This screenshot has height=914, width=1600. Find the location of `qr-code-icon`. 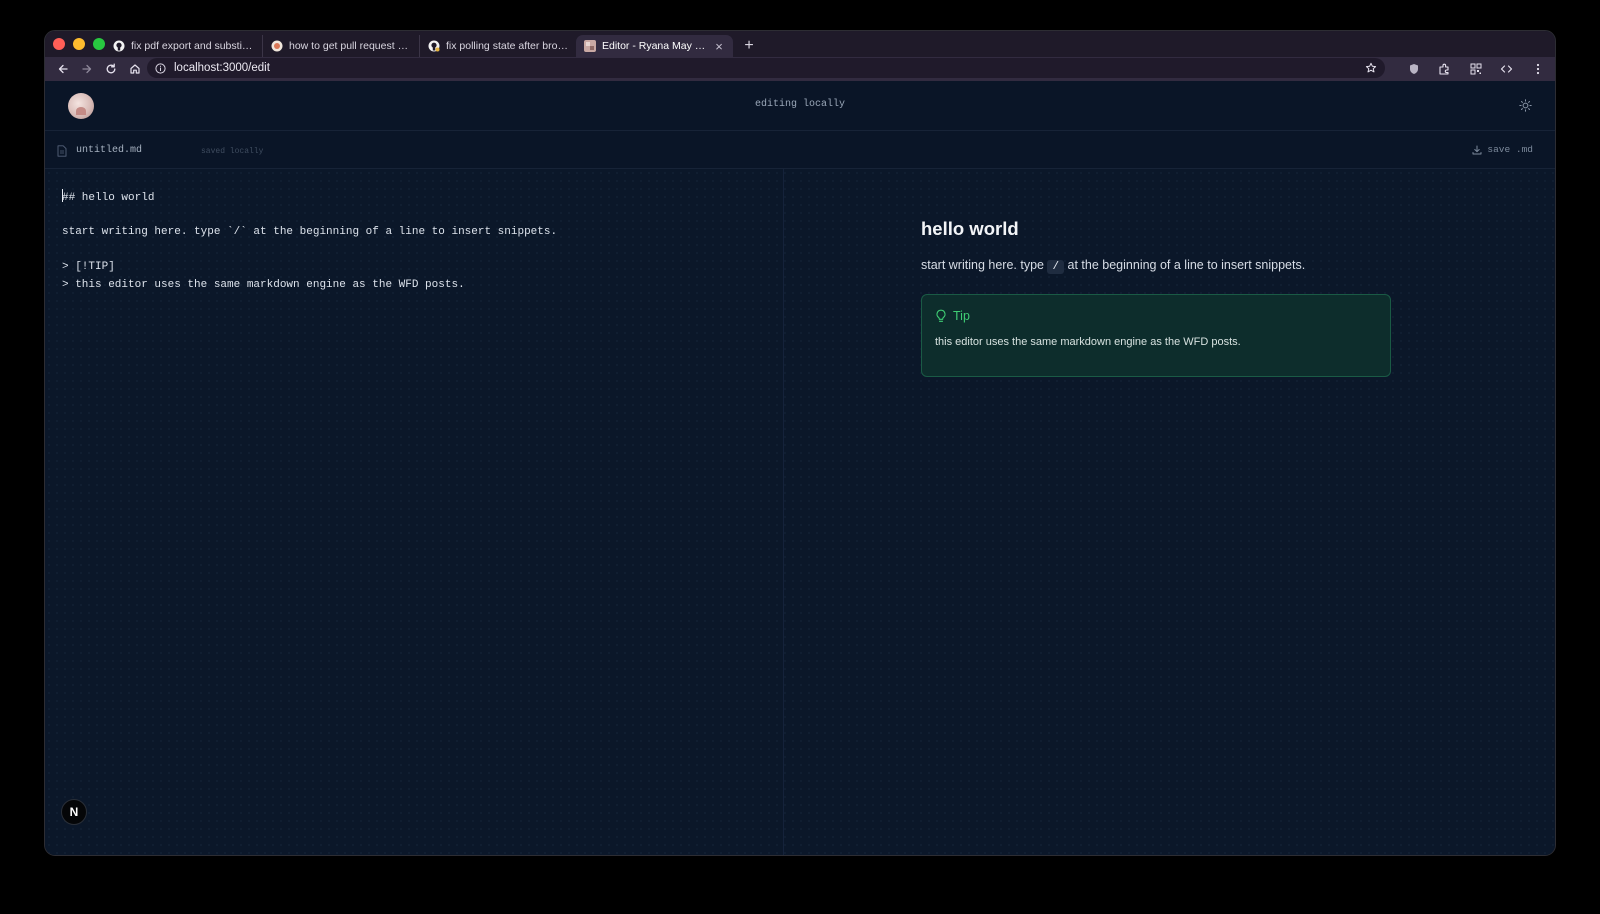

qr-code-icon is located at coordinates (1475, 69).